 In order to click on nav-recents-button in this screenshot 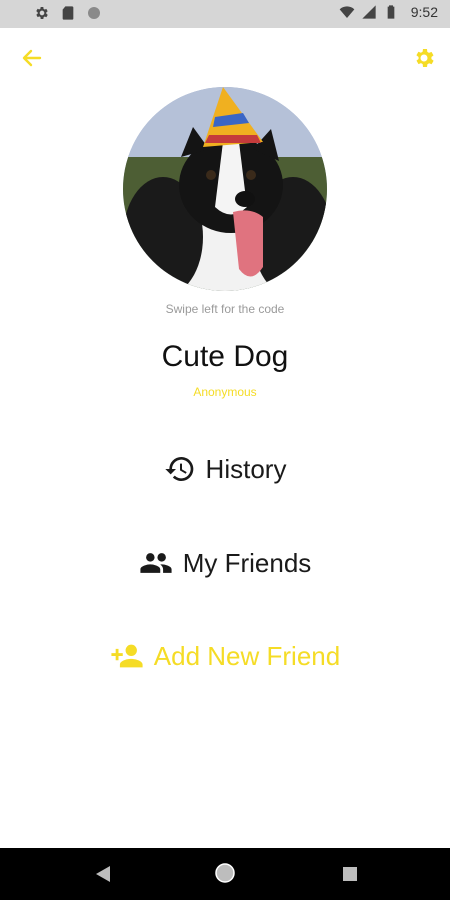, I will do `click(350, 876)`.